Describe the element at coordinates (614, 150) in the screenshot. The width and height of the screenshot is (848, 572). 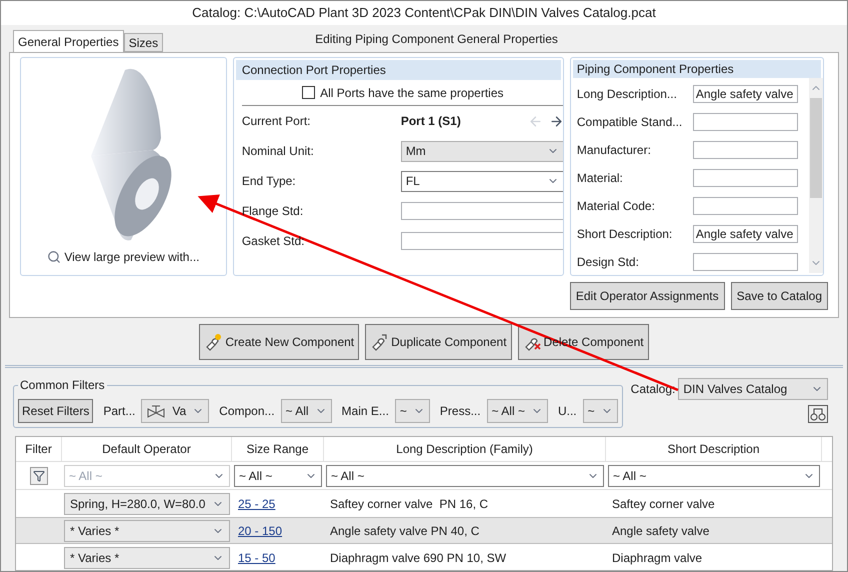
I see `field-label: Manufacturer:` at that location.